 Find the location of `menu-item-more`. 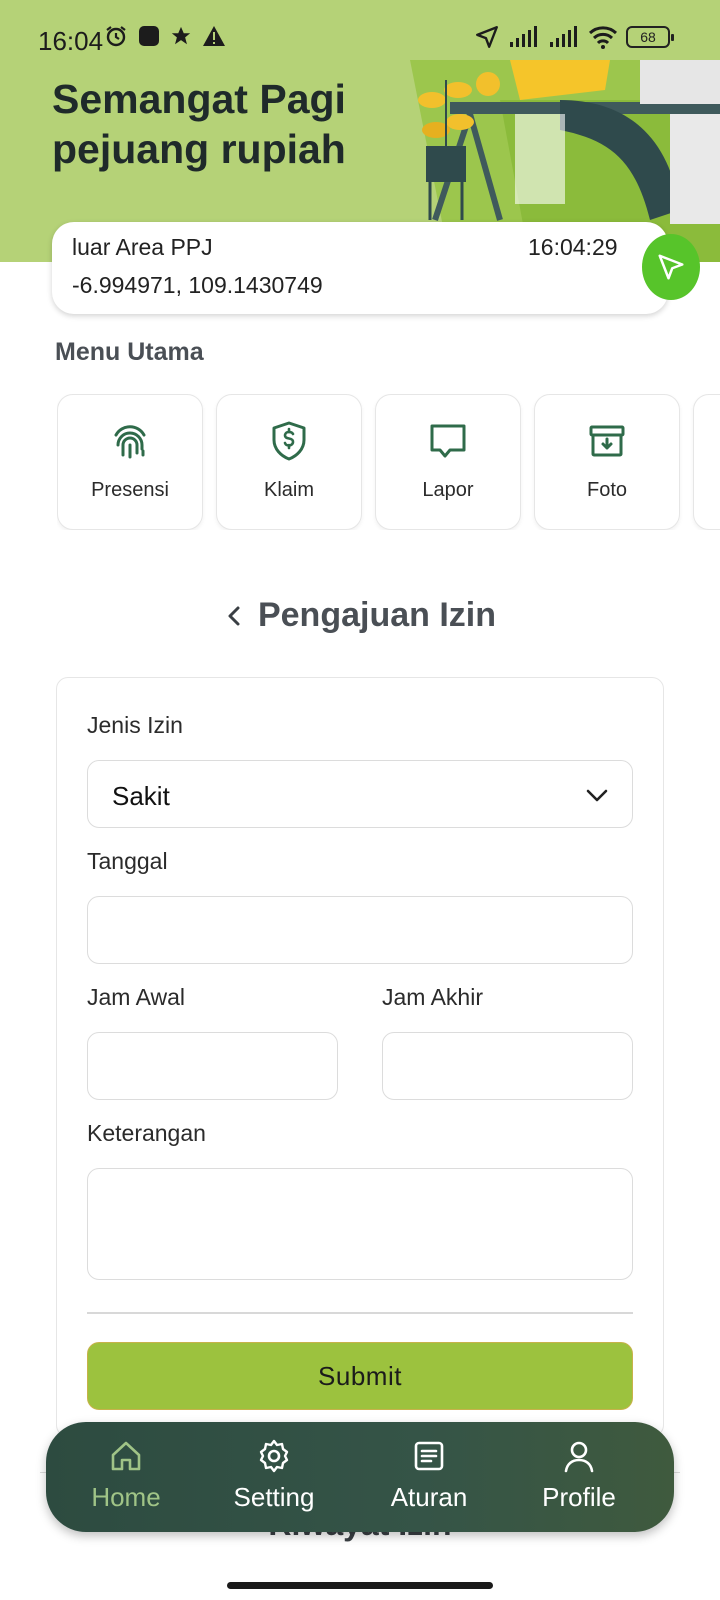

menu-item-more is located at coordinates (706, 462).